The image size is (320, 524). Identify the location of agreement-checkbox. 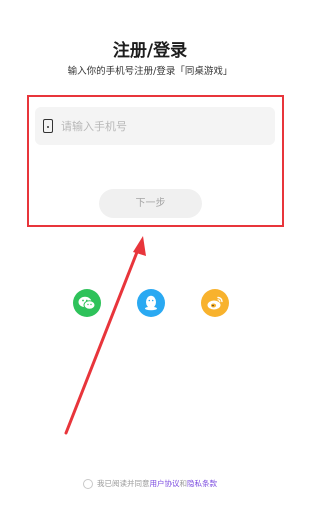
(88, 484).